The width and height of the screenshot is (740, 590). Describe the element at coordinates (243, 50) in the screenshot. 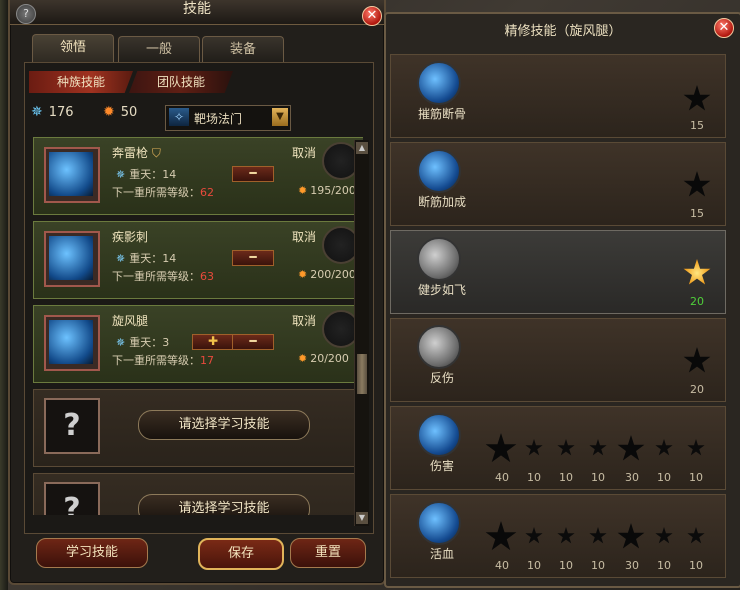

I see `tab-equipment: 装备` at that location.